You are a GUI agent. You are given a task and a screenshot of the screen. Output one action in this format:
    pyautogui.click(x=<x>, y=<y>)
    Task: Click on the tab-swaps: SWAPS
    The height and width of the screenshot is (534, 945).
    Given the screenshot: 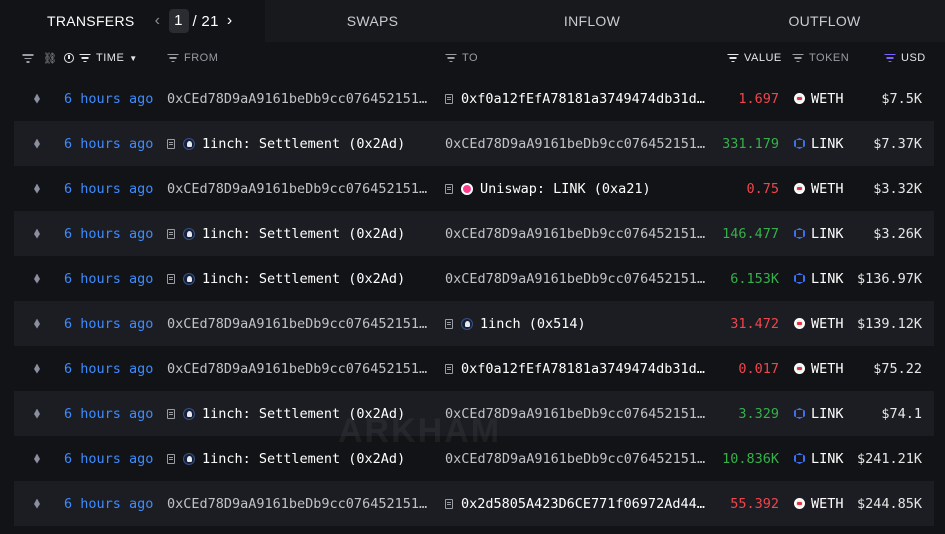 What is the action you would take?
    pyautogui.click(x=372, y=21)
    